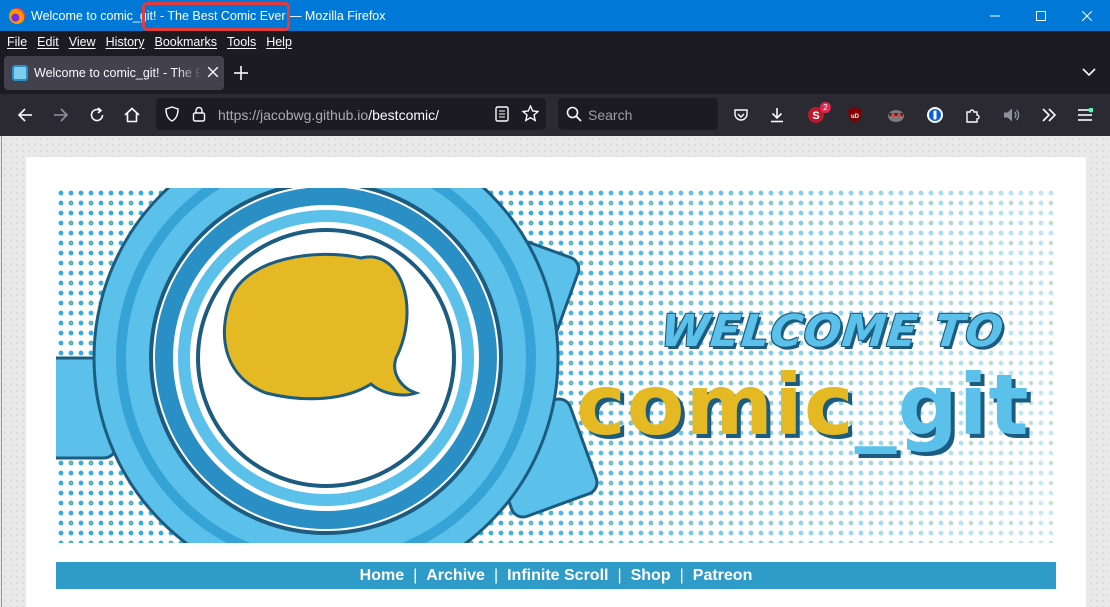  Describe the element at coordinates (530, 113) in the screenshot. I see `star-icon` at that location.